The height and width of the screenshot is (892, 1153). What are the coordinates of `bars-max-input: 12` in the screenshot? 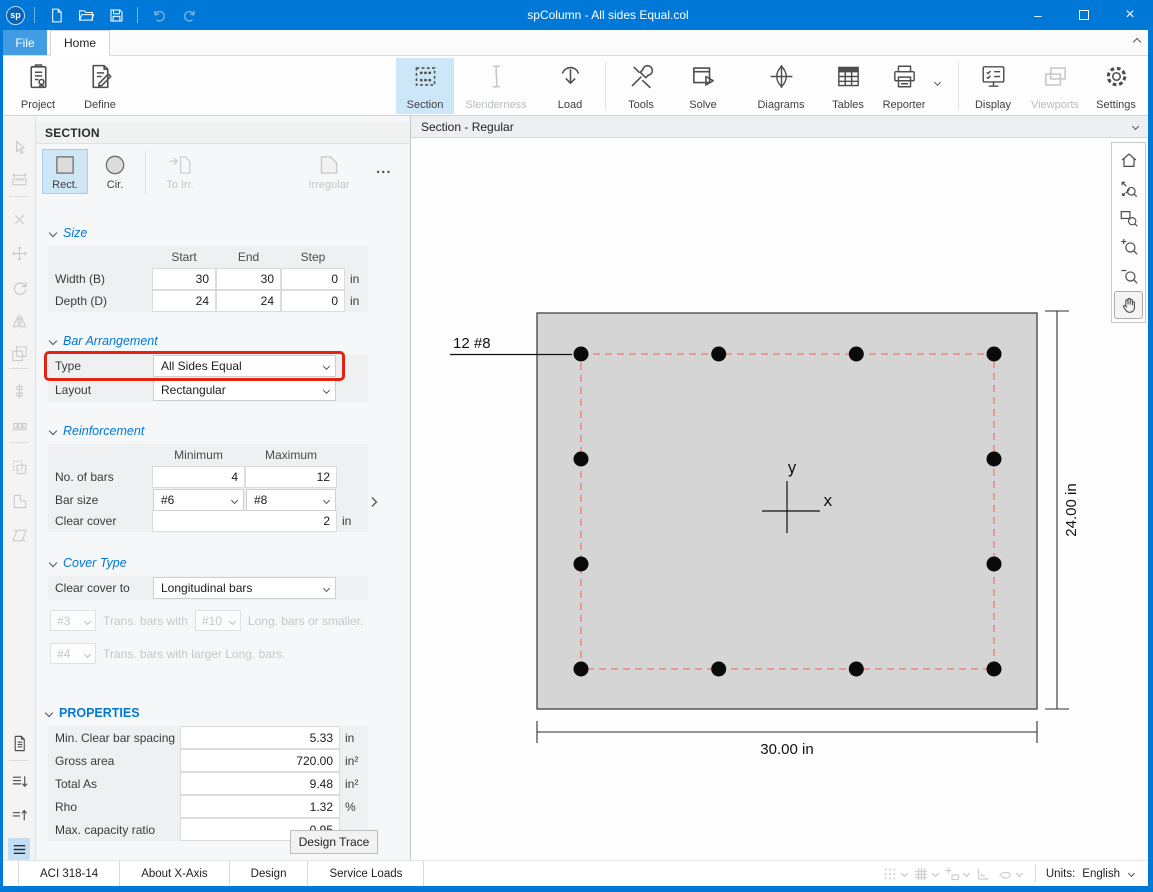 It's located at (291, 477).